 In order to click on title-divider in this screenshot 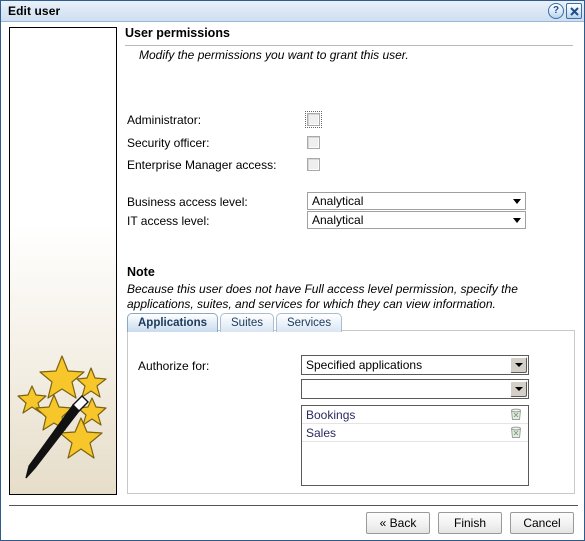, I will do `click(349, 45)`.